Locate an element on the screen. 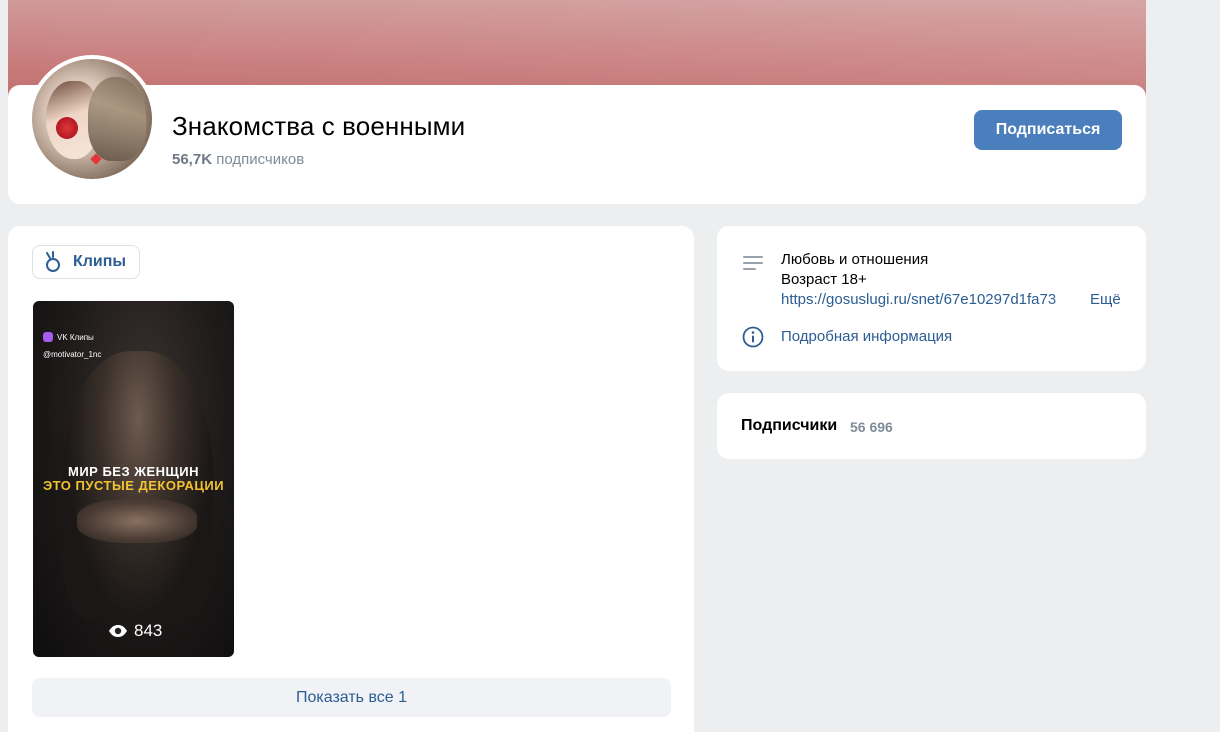 The image size is (1220, 732). info-icon is located at coordinates (753, 337).